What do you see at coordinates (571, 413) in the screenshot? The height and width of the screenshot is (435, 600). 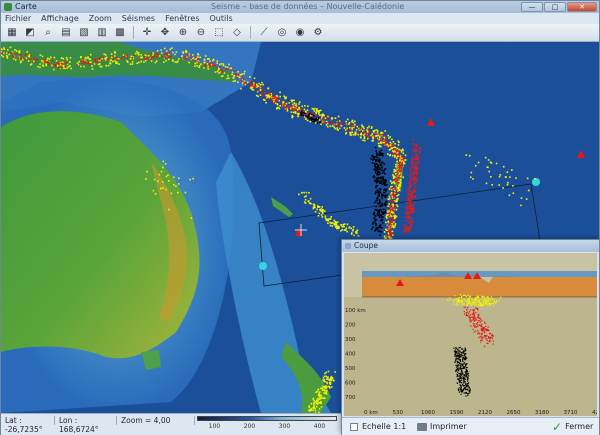 I see `distance-label: 3710` at bounding box center [571, 413].